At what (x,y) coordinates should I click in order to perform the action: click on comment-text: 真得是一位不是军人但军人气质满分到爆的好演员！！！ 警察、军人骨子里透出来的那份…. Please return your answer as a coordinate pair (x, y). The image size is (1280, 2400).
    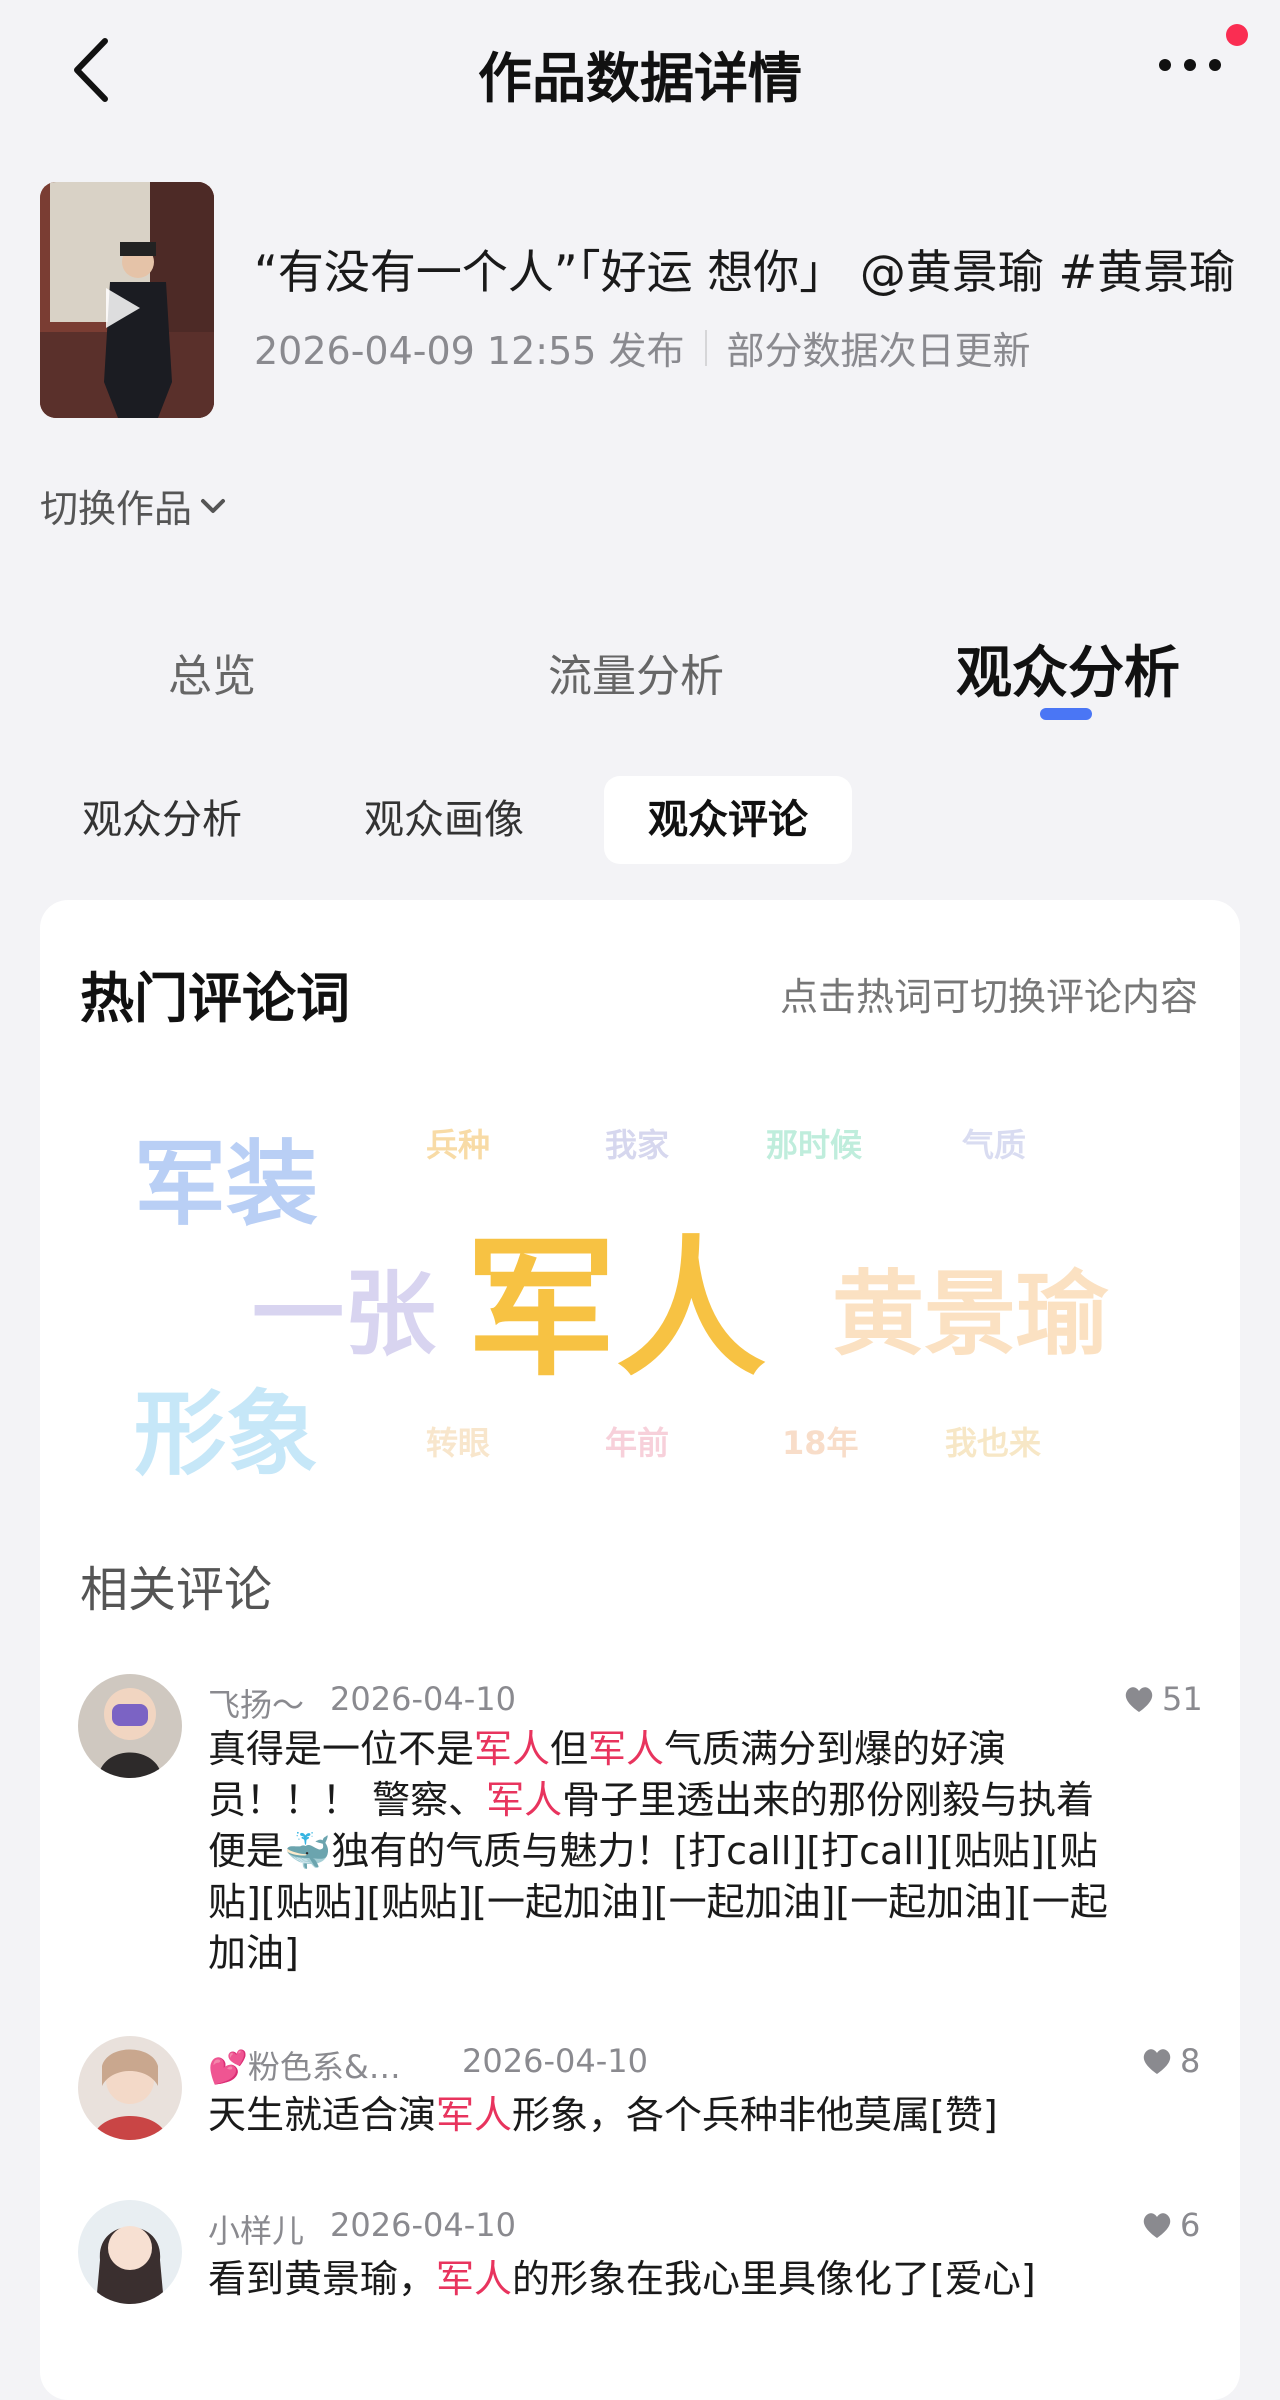
    Looking at the image, I should click on (668, 1851).